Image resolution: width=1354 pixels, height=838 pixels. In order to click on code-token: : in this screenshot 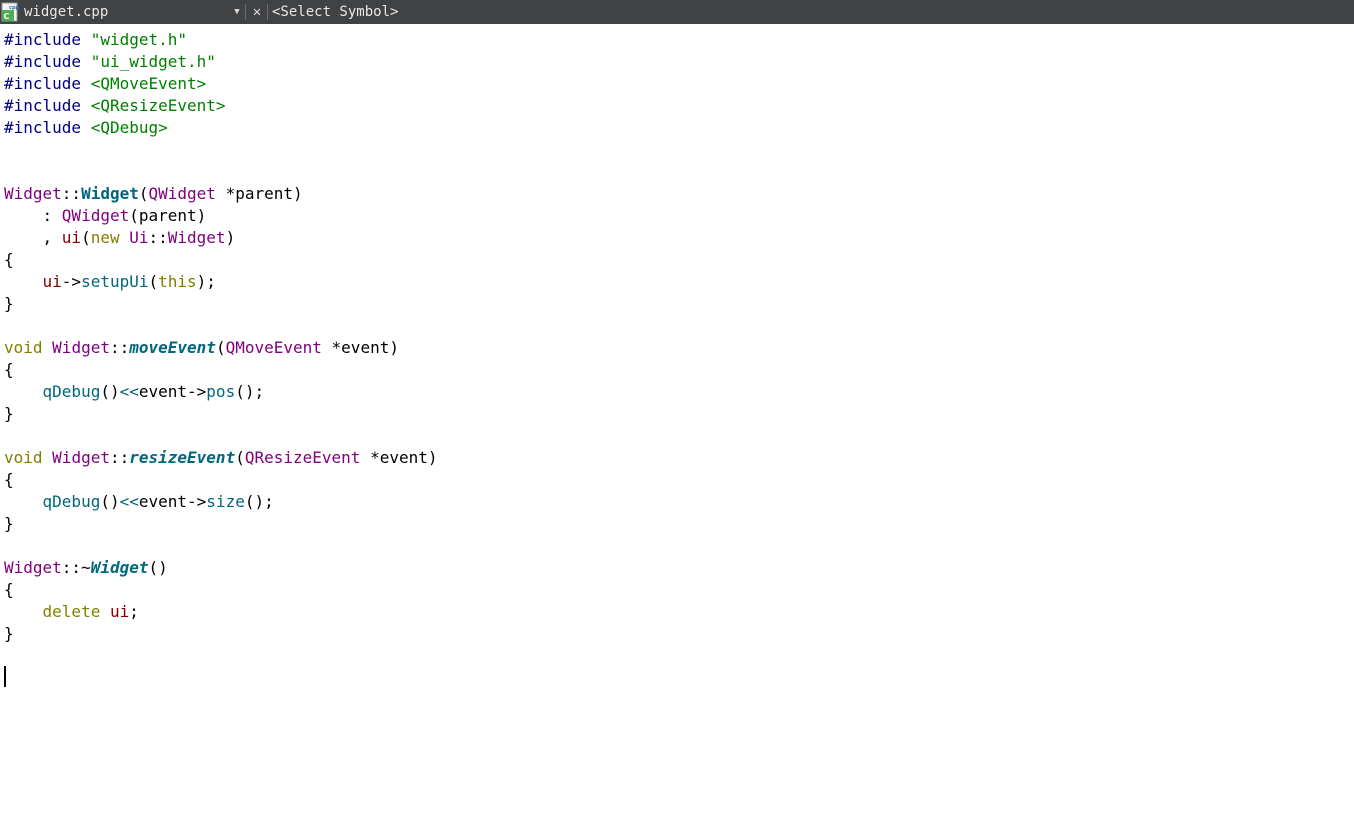, I will do `click(33, 215)`.